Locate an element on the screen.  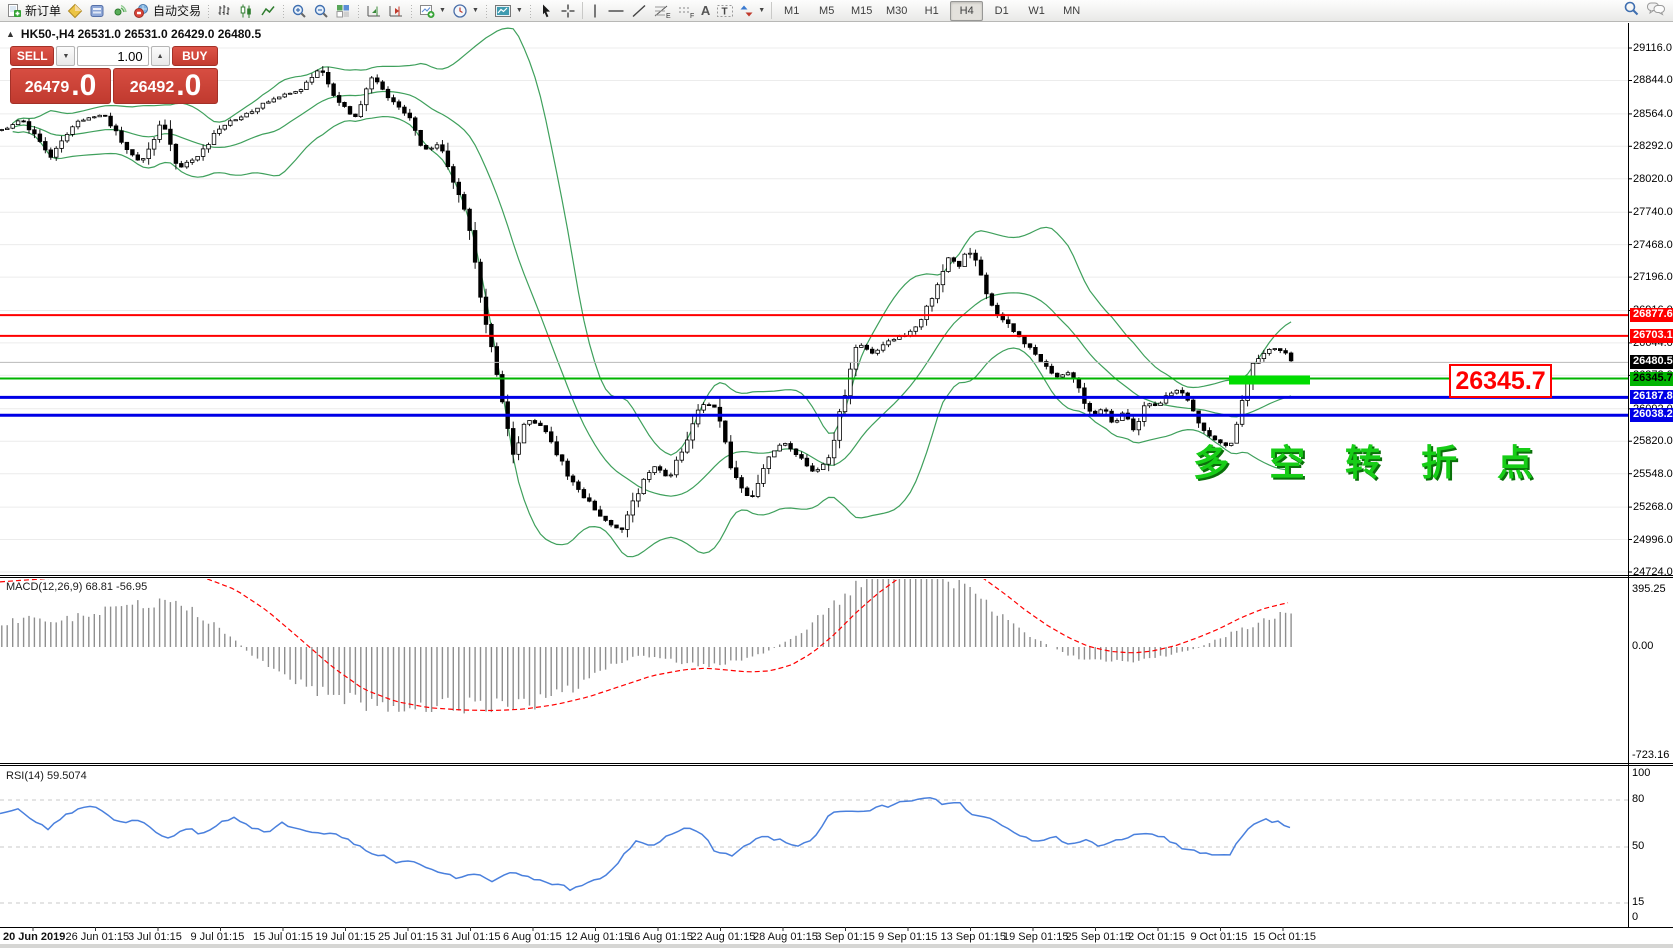
cursor-tool-button is located at coordinates (546, 11).